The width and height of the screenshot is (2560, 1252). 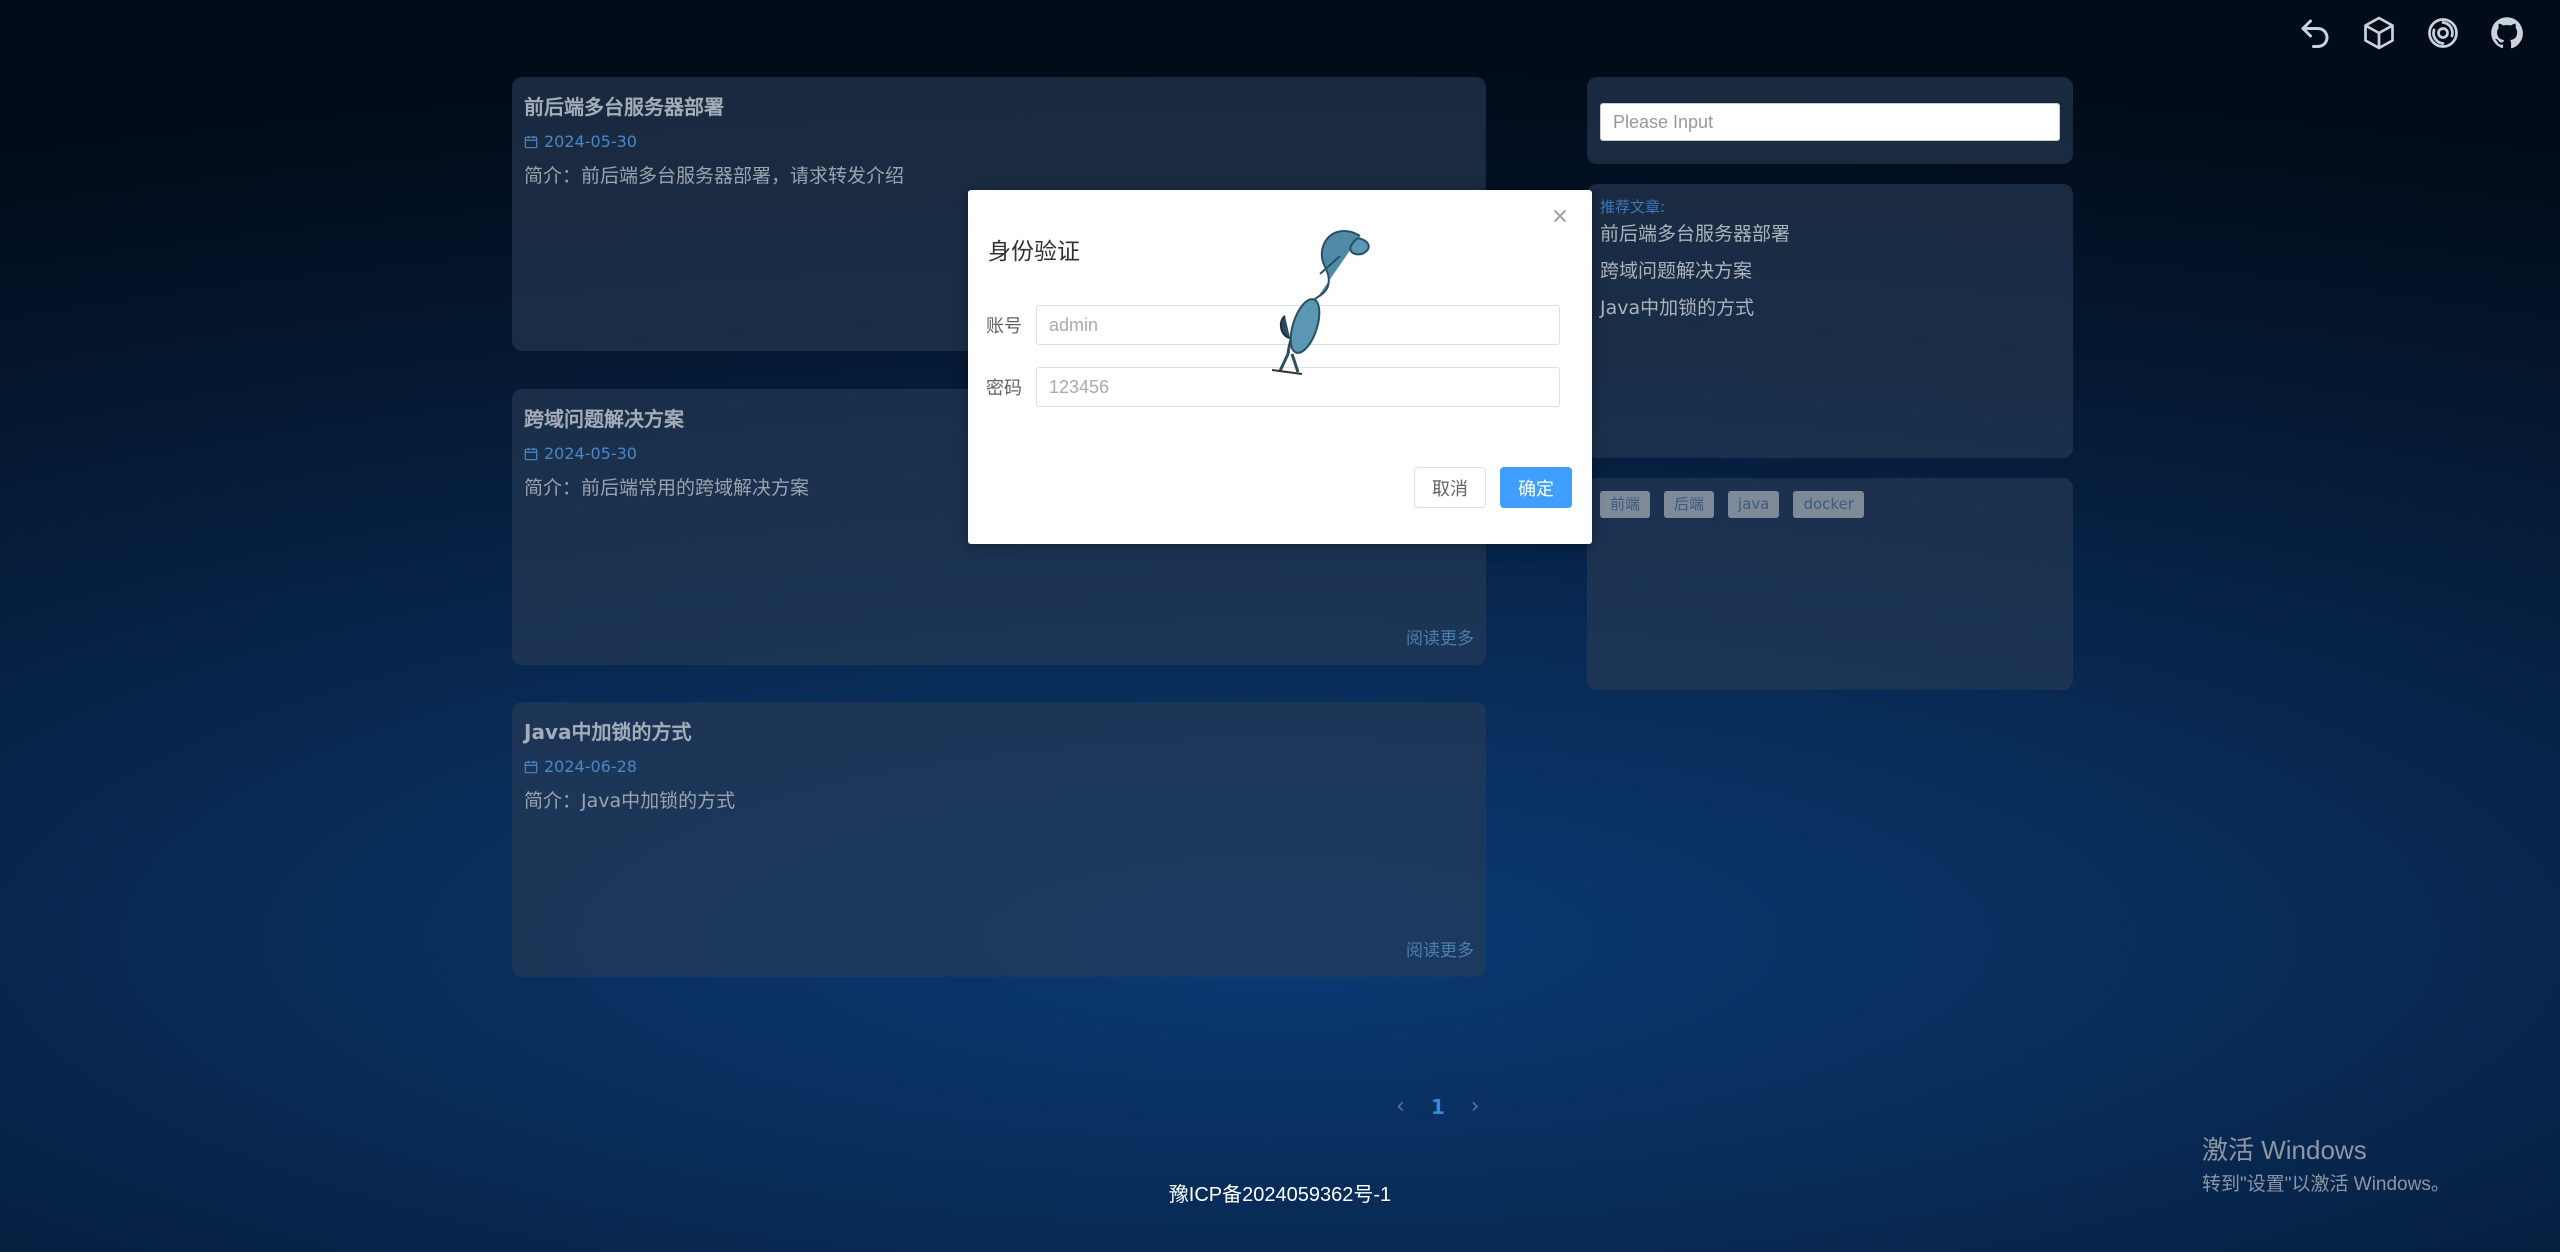 I want to click on tags-box: 前端 后端 java docker, so click(x=1830, y=584).